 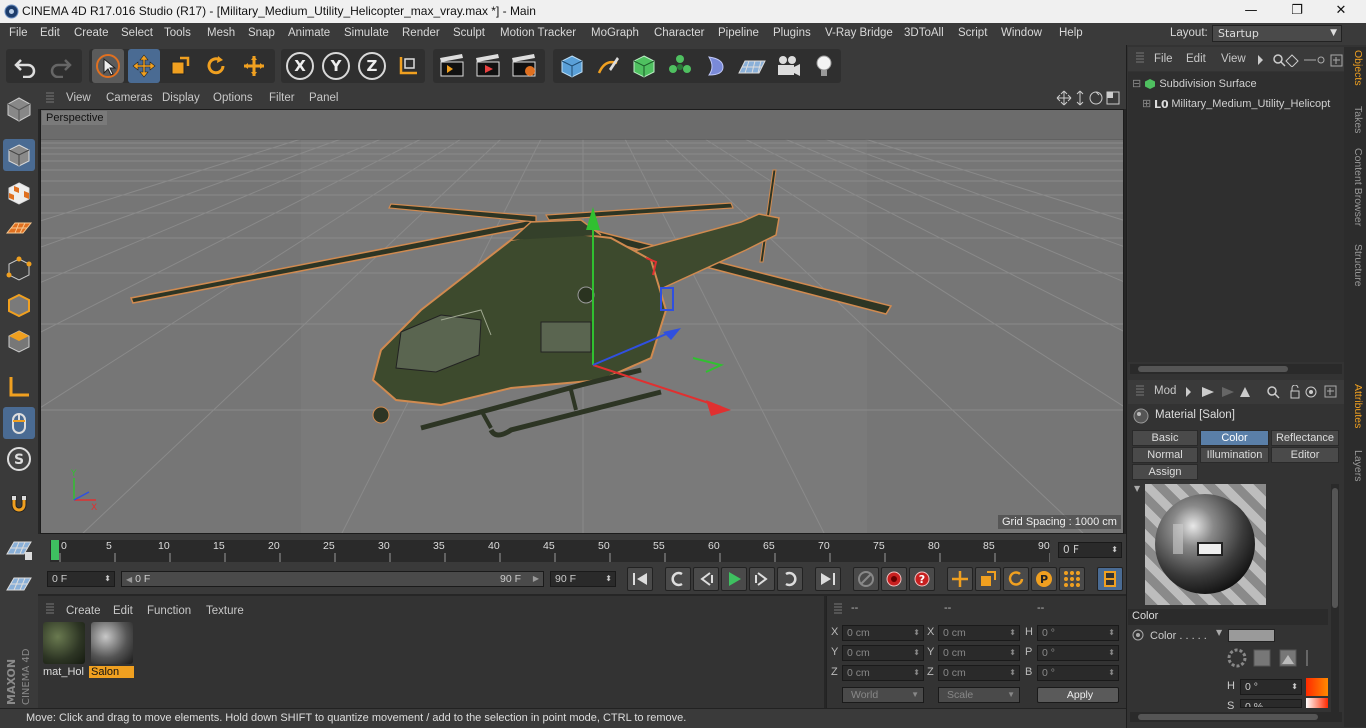 What do you see at coordinates (788, 66) in the screenshot?
I see `camera-button` at bounding box center [788, 66].